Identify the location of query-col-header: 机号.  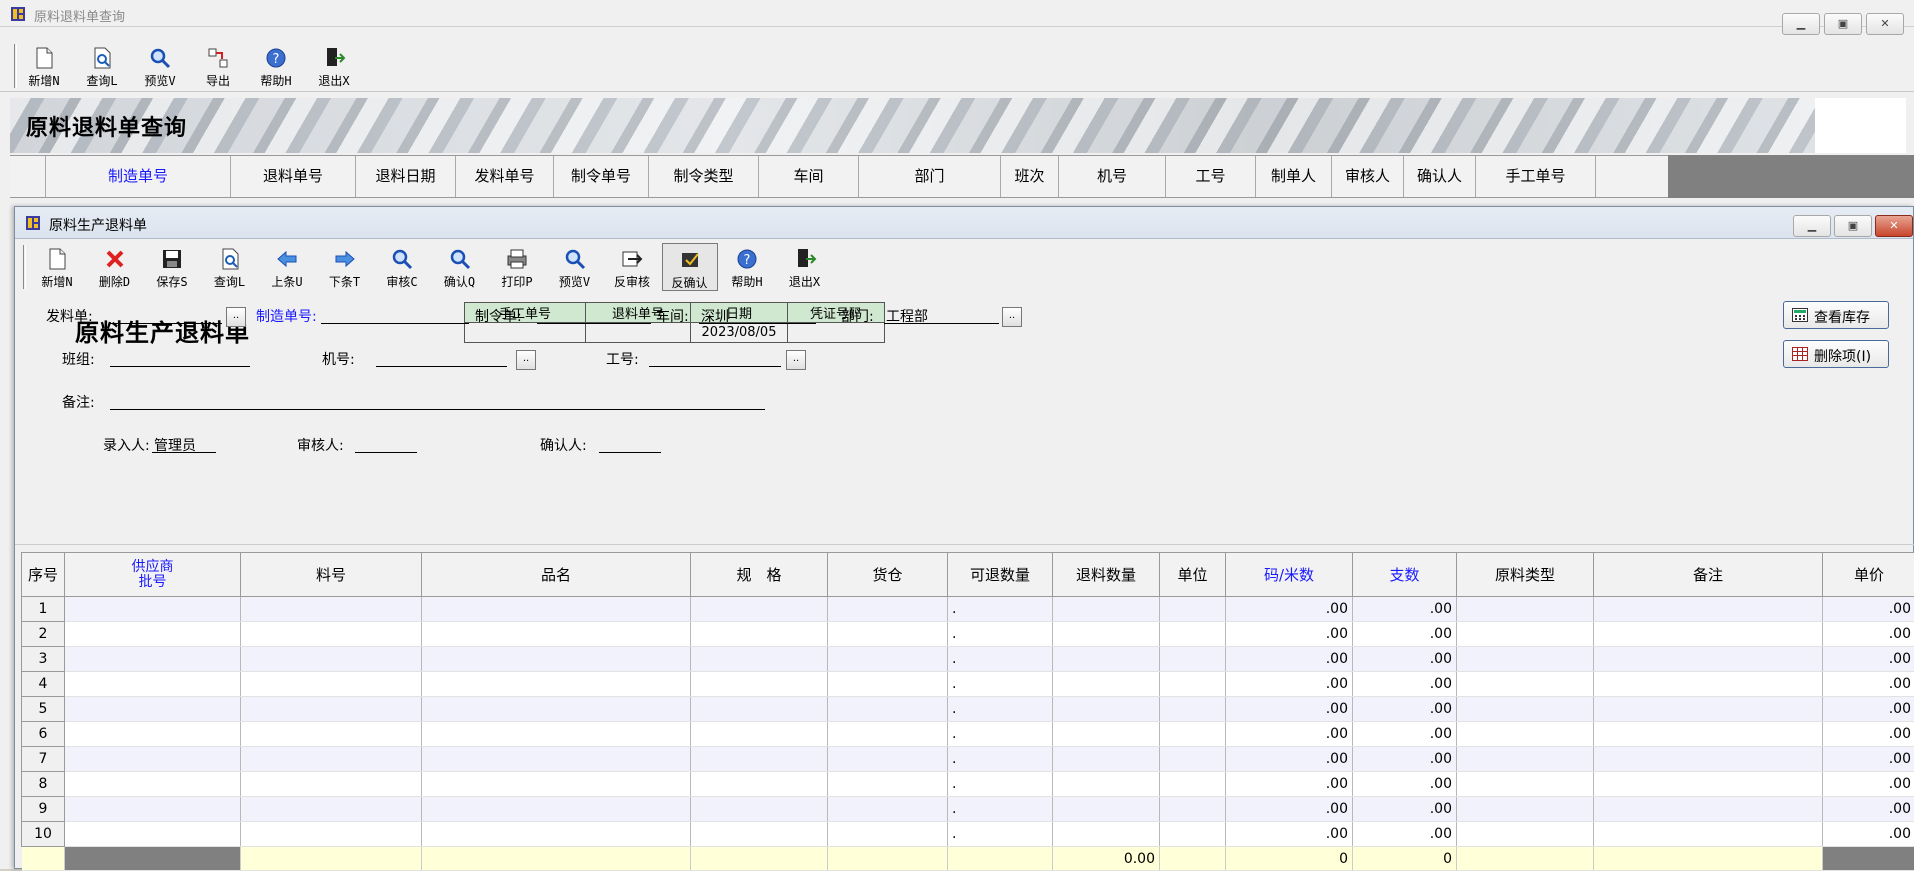
(1112, 176).